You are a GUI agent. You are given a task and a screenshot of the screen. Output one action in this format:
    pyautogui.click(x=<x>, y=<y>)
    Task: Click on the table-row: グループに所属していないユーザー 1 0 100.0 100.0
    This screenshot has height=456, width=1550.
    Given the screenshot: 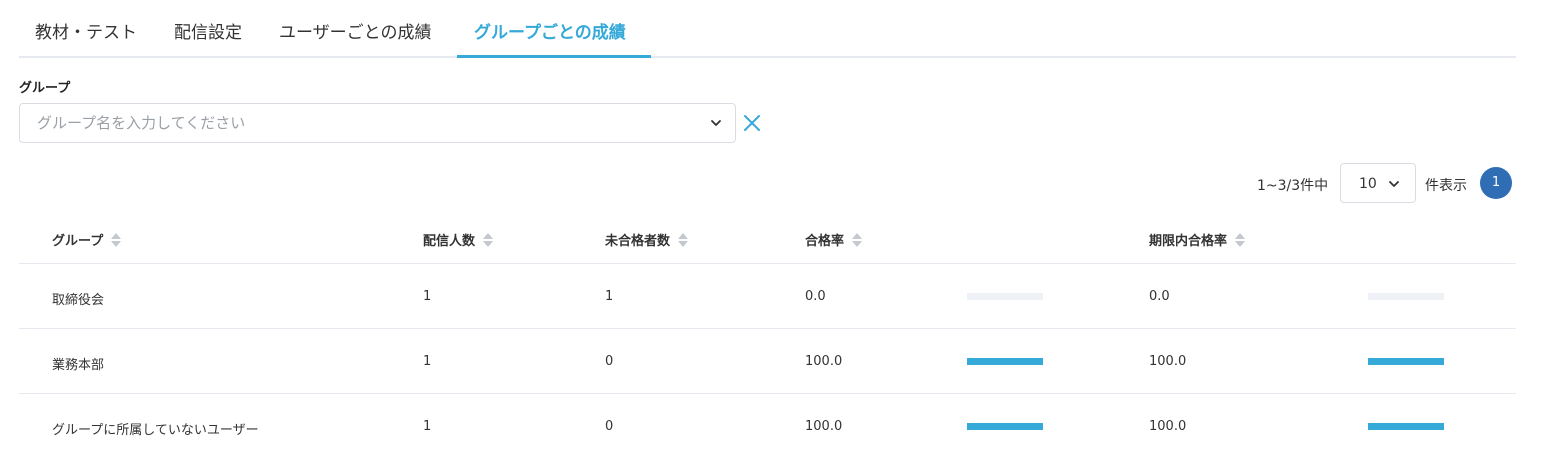 What is the action you would take?
    pyautogui.click(x=767, y=425)
    